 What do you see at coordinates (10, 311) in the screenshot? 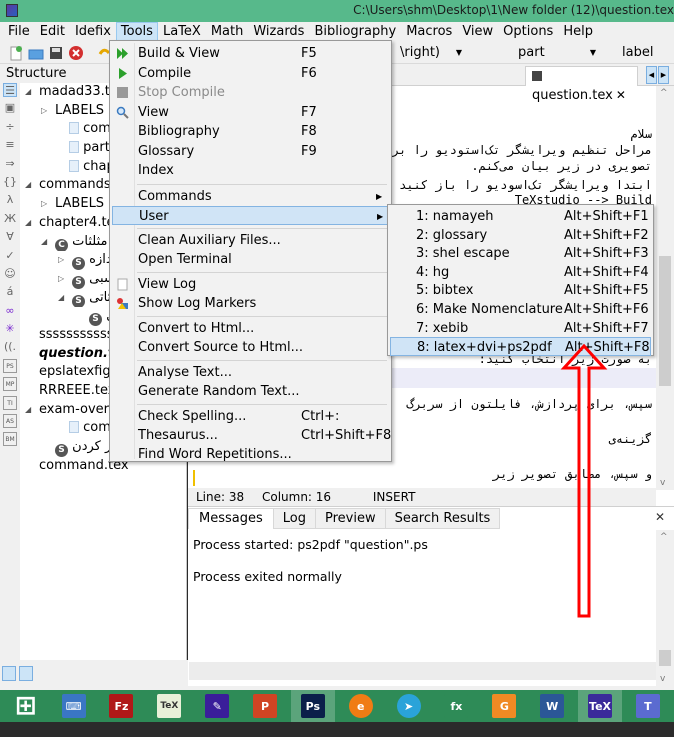
I see `infinity-icon: ∞` at bounding box center [10, 311].